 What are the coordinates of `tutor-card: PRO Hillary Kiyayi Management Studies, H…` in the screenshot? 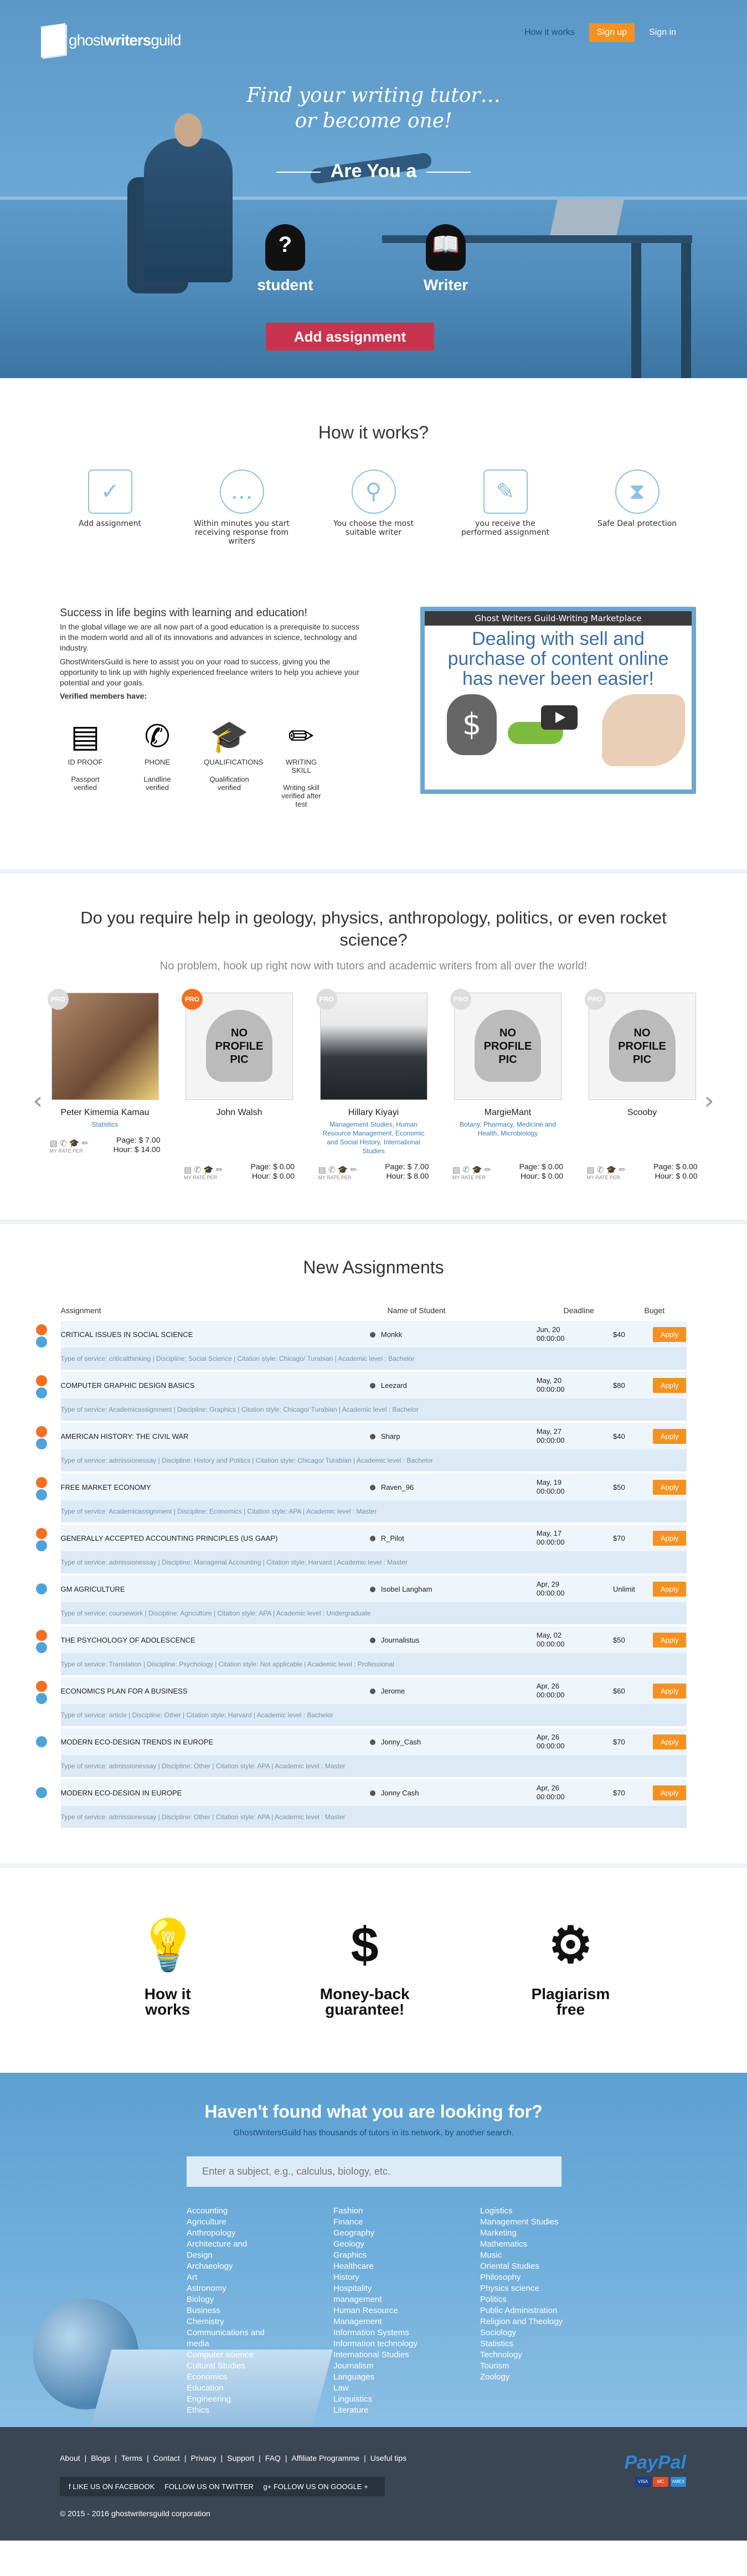 It's located at (372, 1085).